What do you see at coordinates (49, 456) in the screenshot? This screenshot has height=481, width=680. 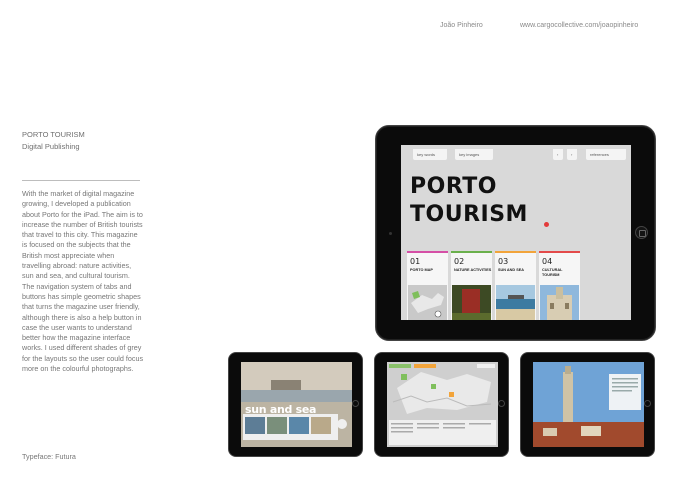 I see `typeface-note: Typeface: Futura` at bounding box center [49, 456].